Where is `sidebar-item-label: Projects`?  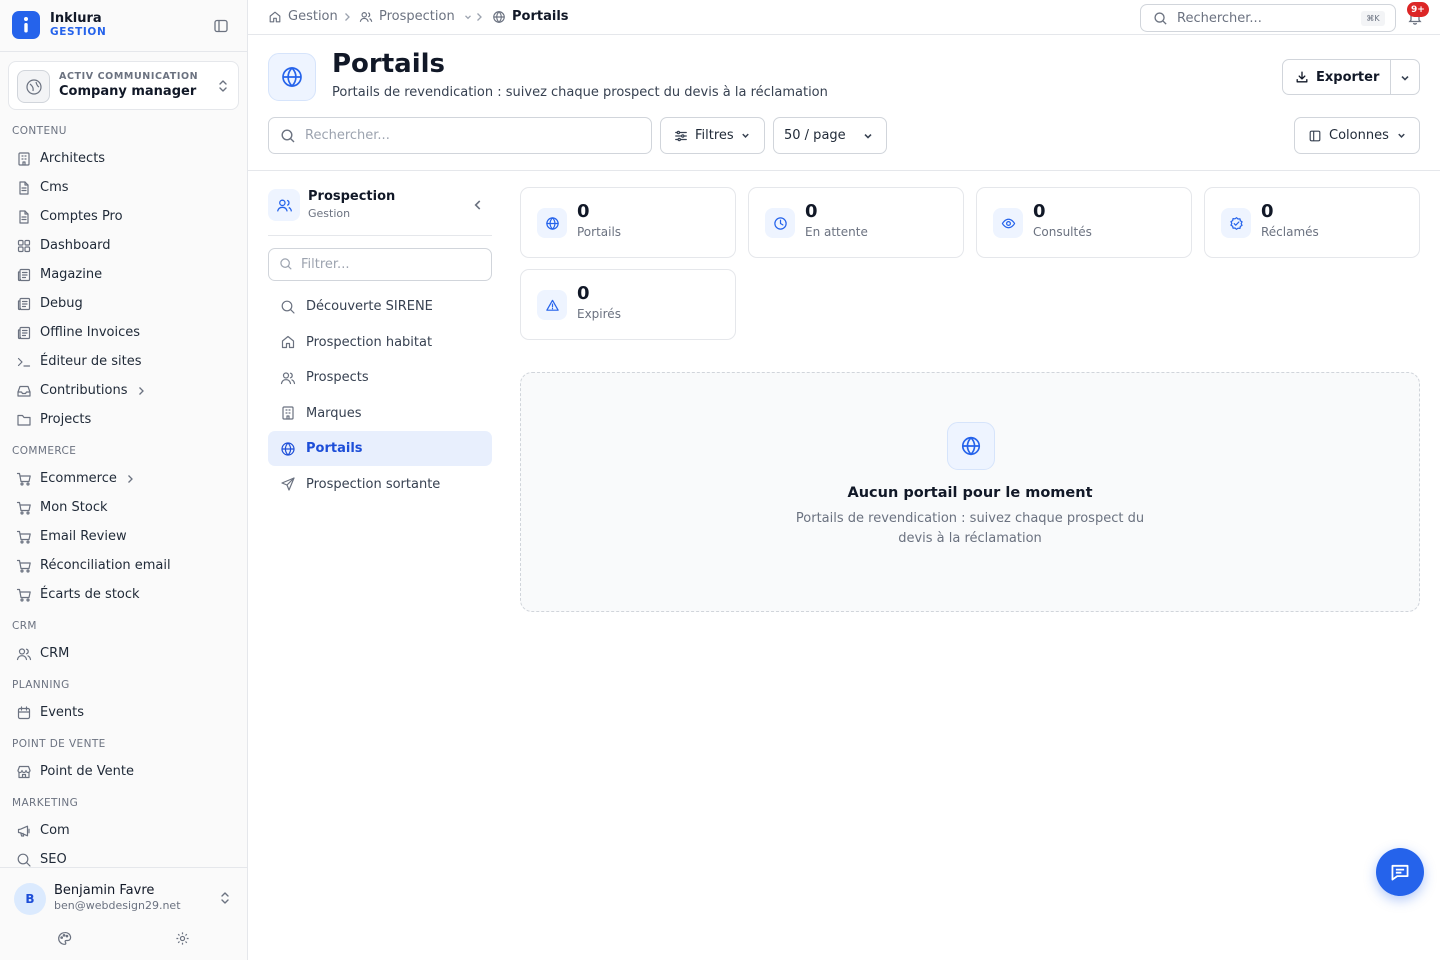 sidebar-item-label: Projects is located at coordinates (66, 419).